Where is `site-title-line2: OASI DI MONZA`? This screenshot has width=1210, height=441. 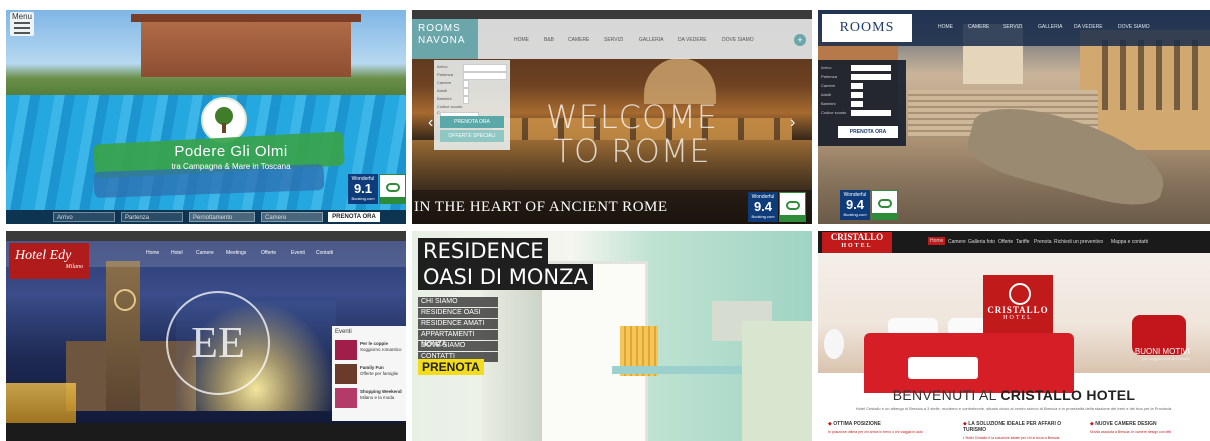 site-title-line2: OASI DI MONZA is located at coordinates (505, 277).